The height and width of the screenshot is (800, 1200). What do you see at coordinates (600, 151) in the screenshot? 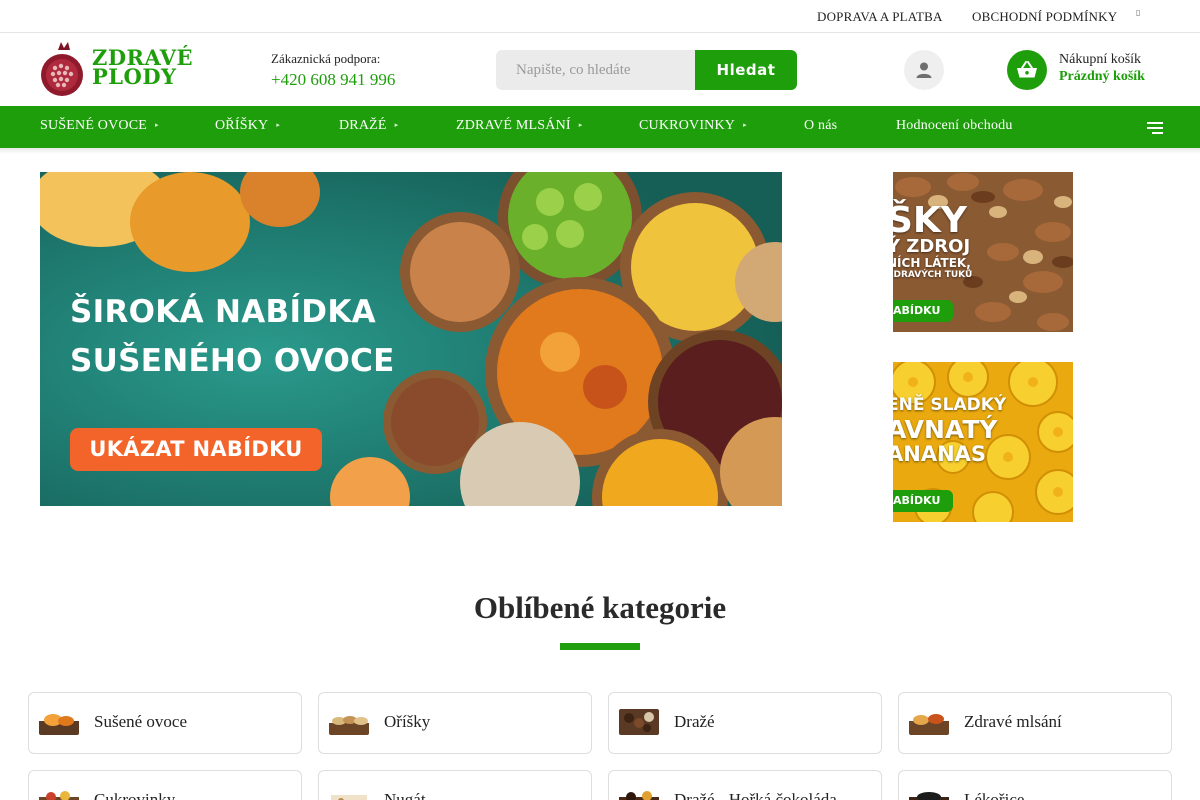
I see `nav-shadow` at bounding box center [600, 151].